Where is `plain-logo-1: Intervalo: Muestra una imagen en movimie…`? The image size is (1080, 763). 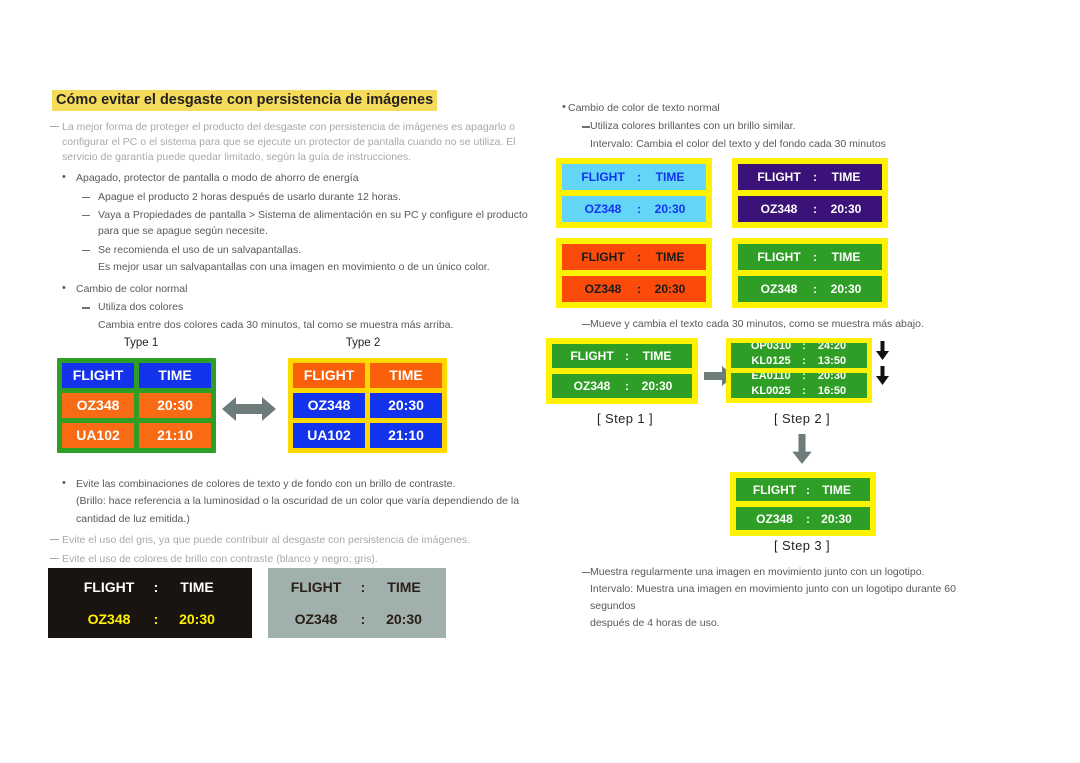
plain-logo-1: Intervalo: Muestra una imagen en movimie… is located at coordinates (773, 597).